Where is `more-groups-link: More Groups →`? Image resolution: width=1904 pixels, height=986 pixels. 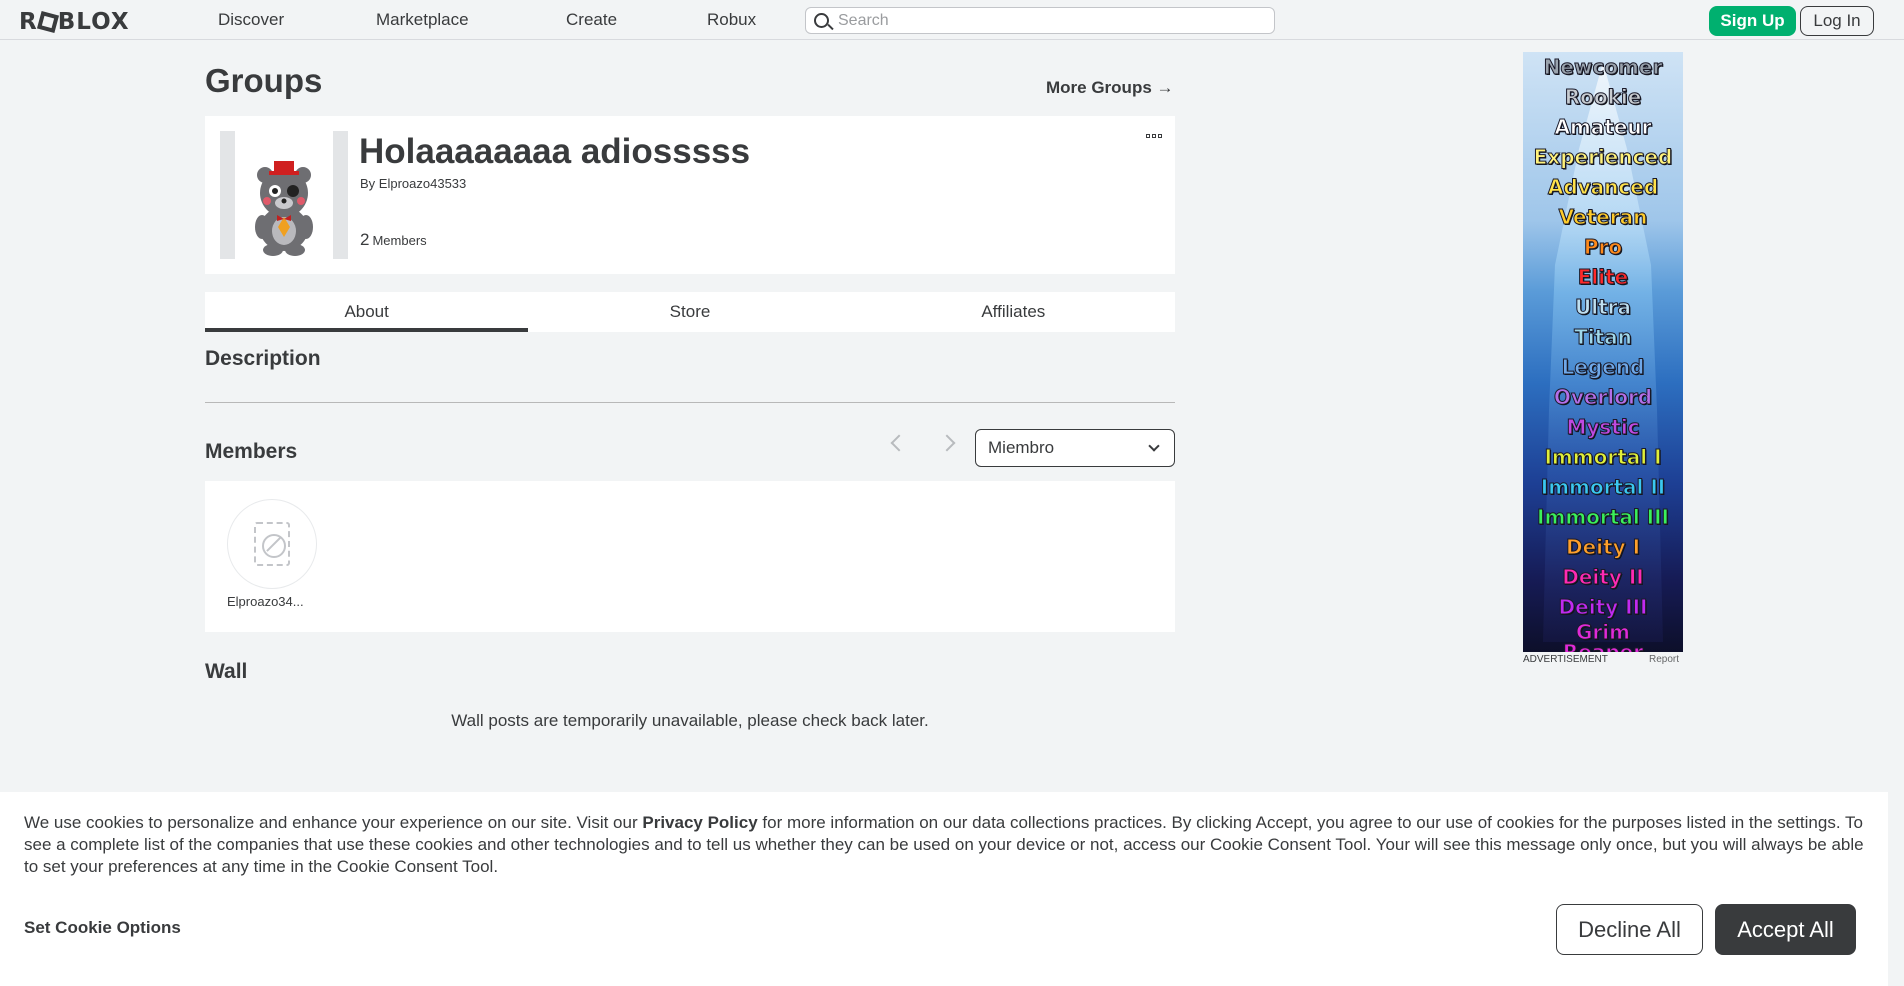 more-groups-link: More Groups → is located at coordinates (1110, 88).